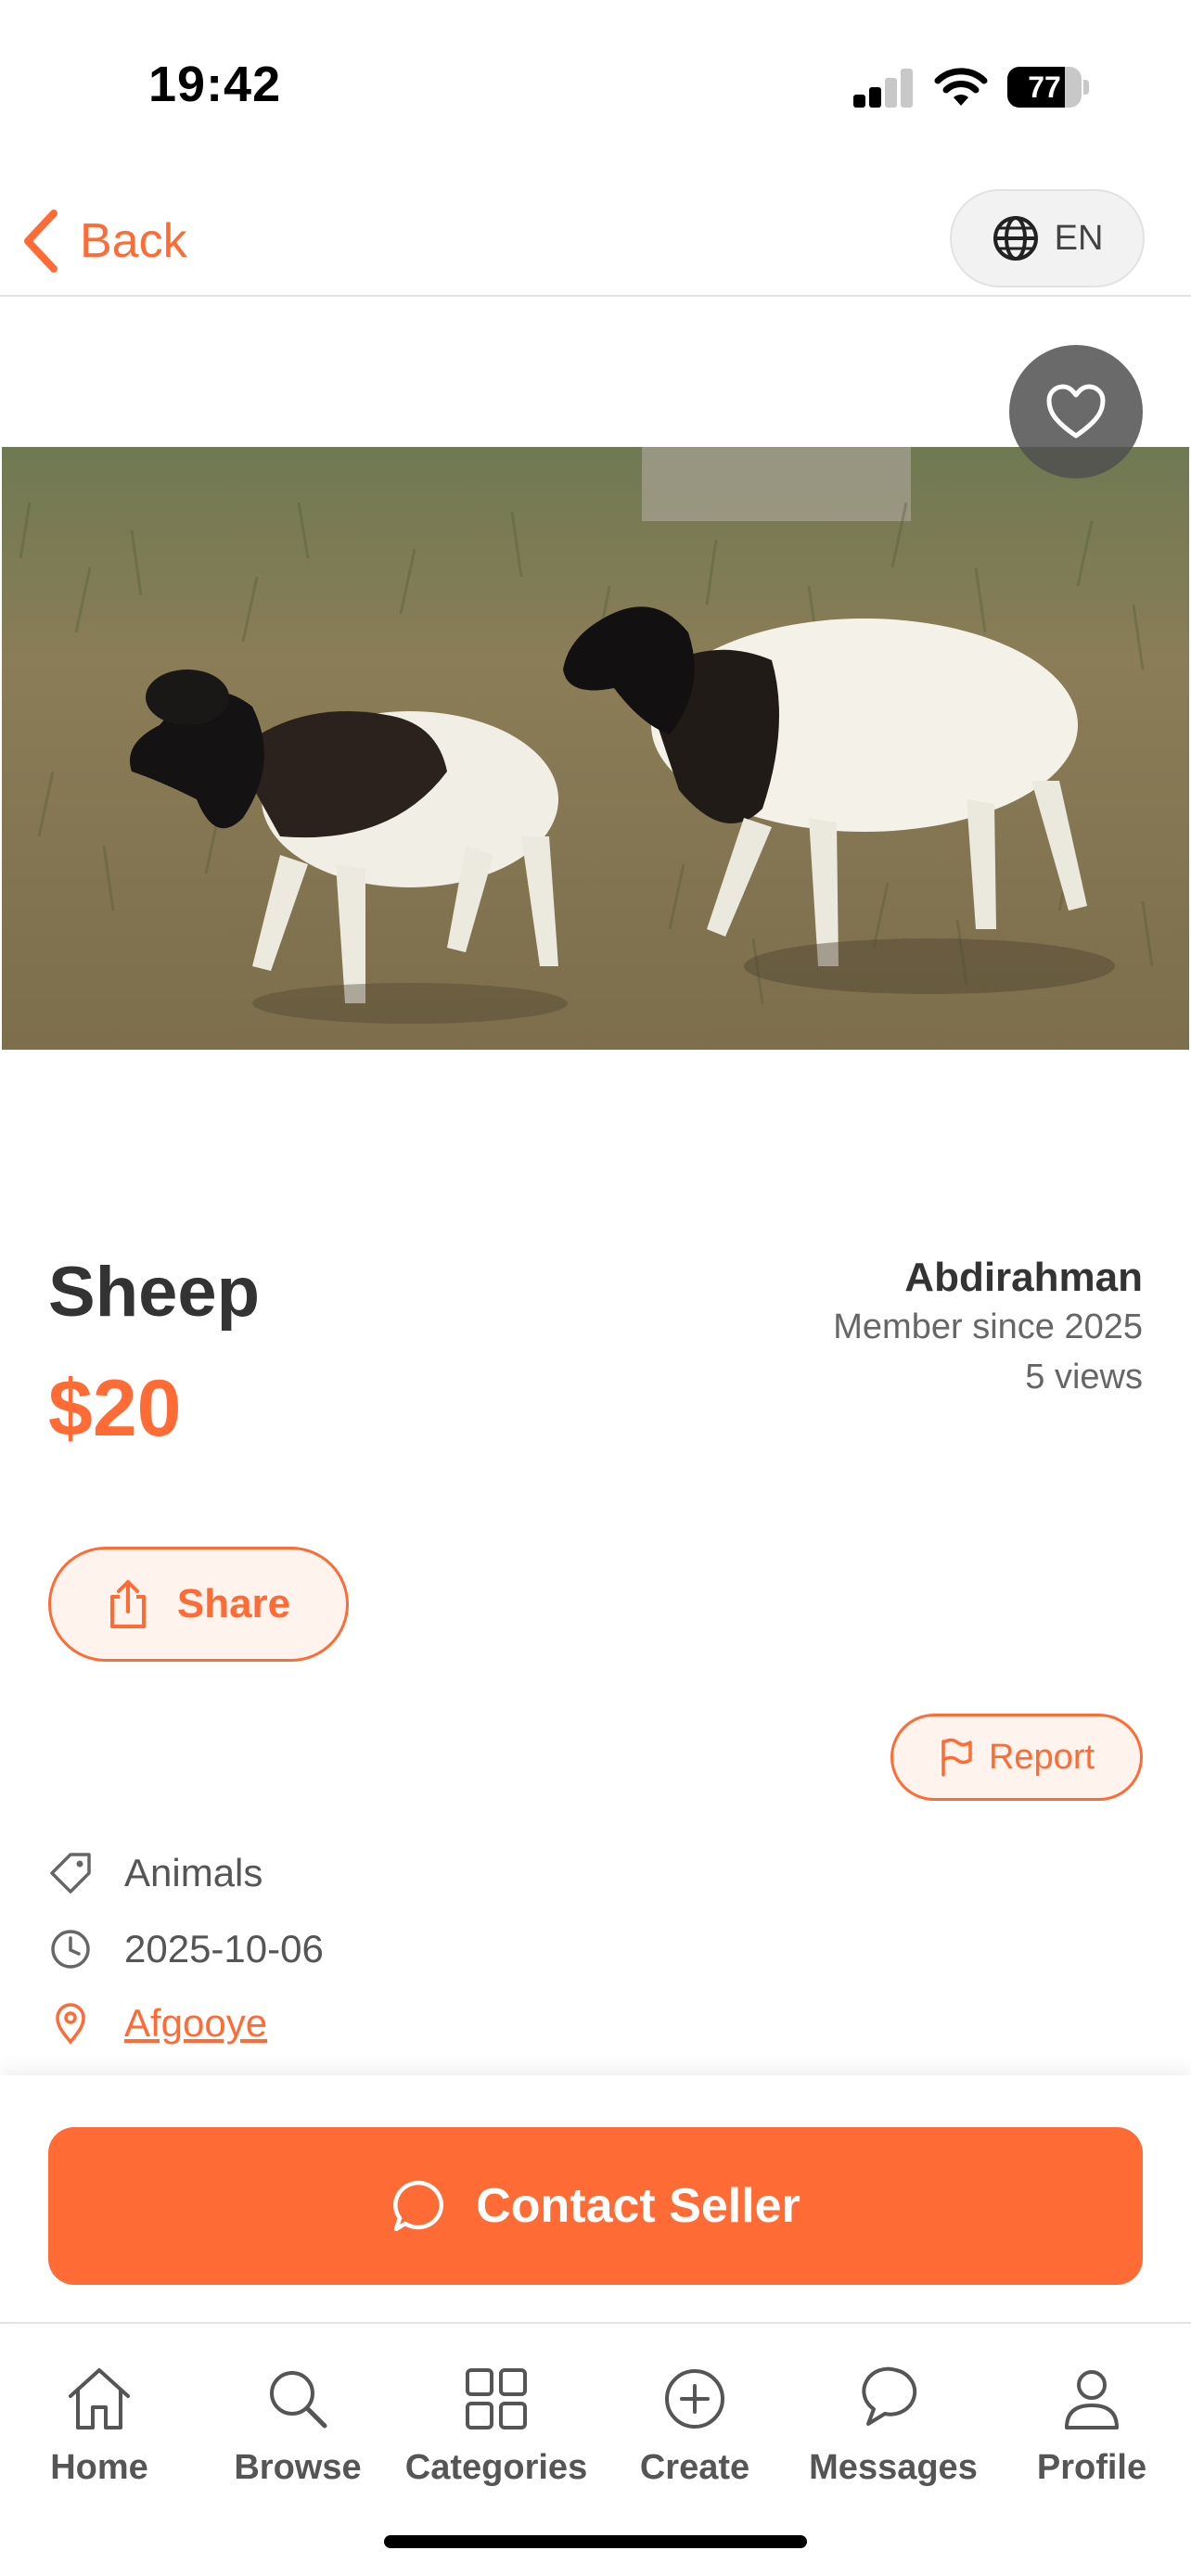  Describe the element at coordinates (233, 1604) in the screenshot. I see `share-label: Share` at that location.